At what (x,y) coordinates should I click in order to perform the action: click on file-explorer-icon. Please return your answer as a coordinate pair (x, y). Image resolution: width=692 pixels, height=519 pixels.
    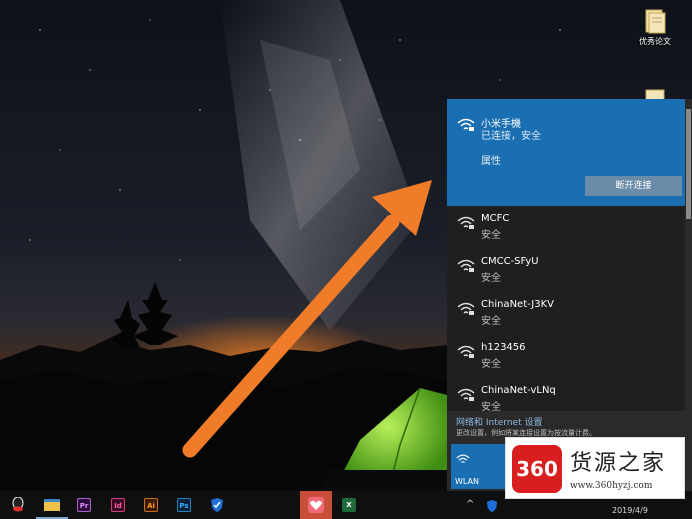
    Looking at the image, I should click on (52, 505).